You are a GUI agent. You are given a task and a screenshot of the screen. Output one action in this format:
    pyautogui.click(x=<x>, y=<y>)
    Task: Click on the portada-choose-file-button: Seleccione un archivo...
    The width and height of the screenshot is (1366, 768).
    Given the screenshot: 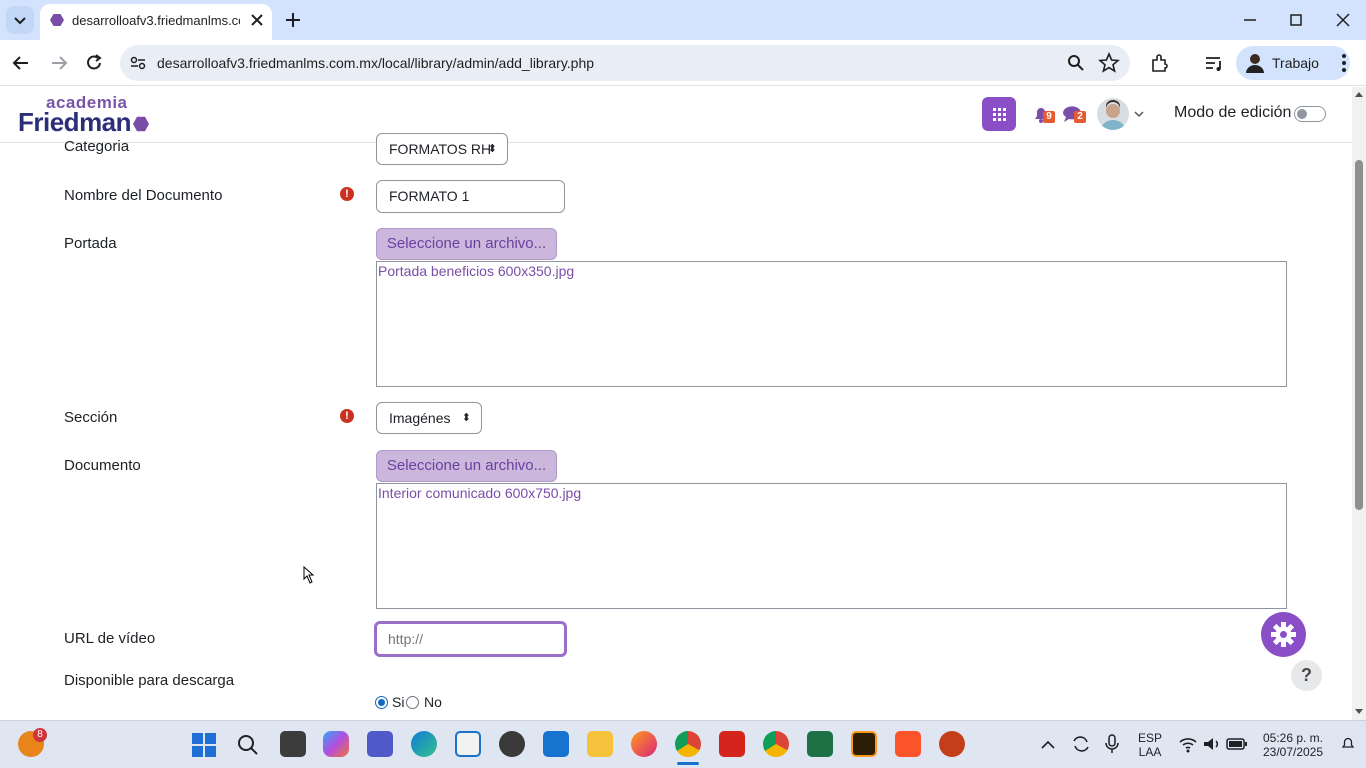 What is the action you would take?
    pyautogui.click(x=466, y=244)
    